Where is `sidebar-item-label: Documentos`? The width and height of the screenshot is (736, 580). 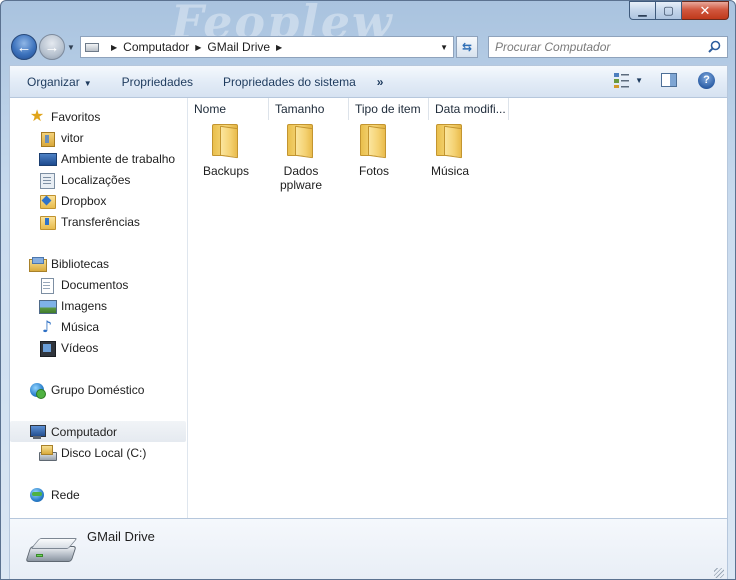
sidebar-item-label: Documentos is located at coordinates (95, 284).